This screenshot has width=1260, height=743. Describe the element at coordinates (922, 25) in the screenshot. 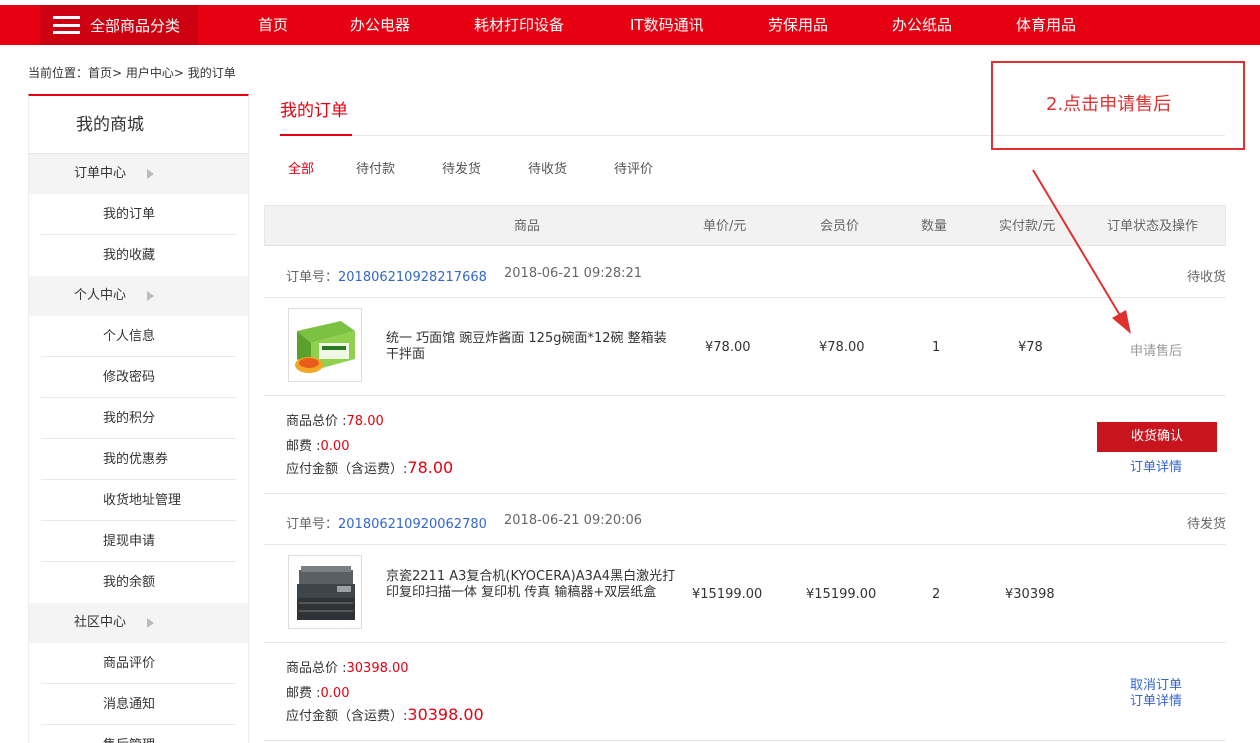

I see `nav-item-paper: 办公纸品` at that location.